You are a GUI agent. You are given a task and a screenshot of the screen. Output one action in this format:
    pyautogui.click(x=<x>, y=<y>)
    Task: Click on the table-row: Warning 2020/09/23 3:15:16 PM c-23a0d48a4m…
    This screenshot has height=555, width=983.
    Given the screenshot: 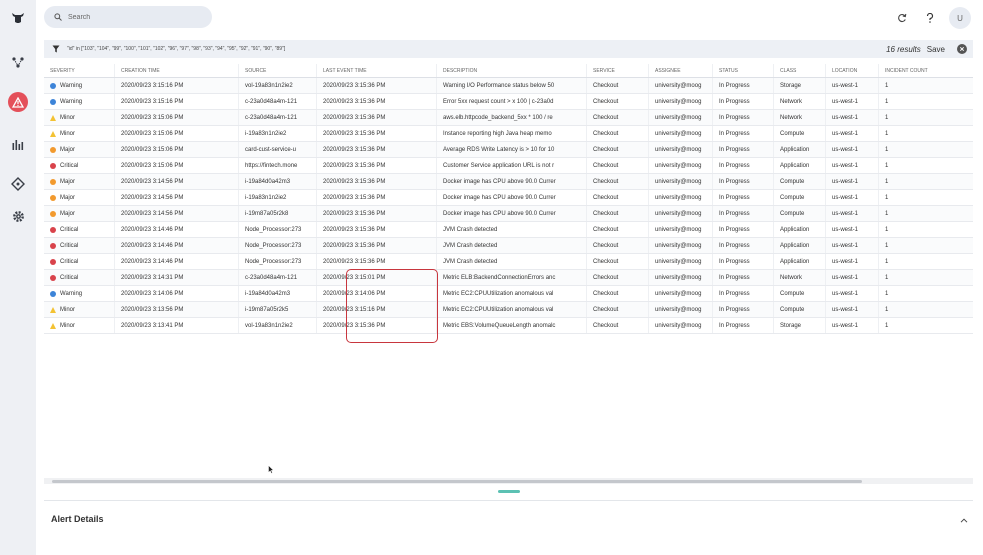 What is the action you would take?
    pyautogui.click(x=508, y=102)
    